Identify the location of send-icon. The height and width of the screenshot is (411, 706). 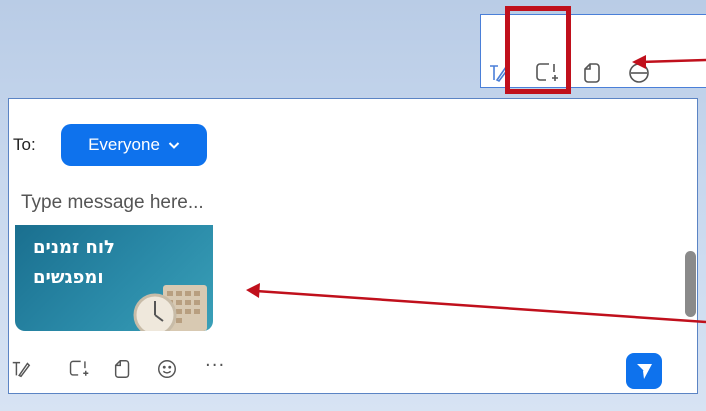
(643, 371).